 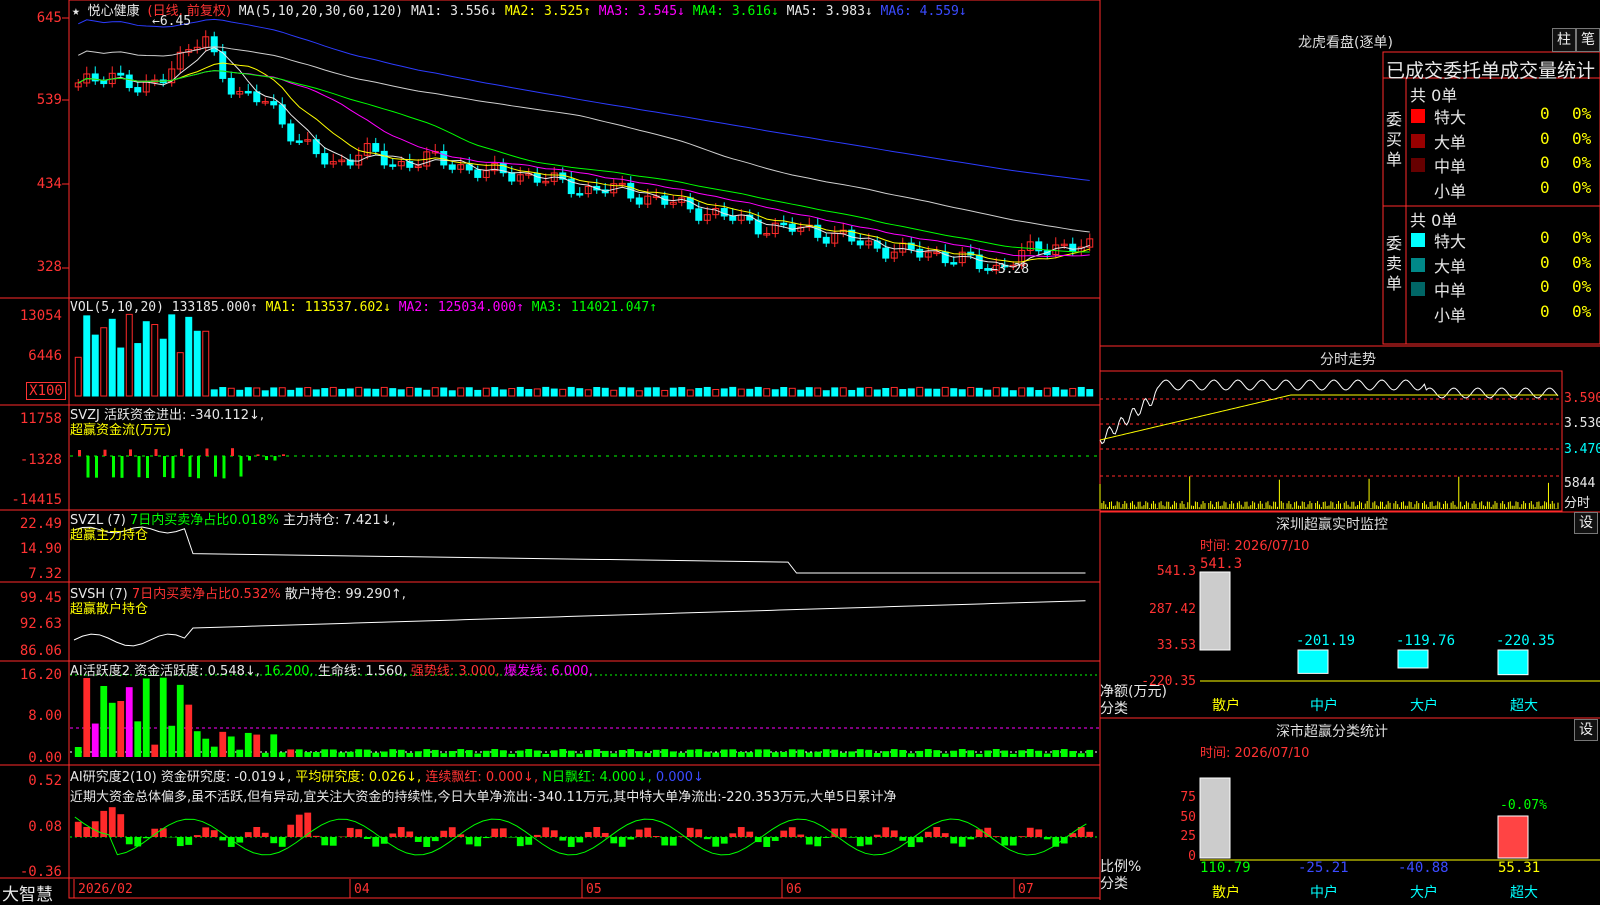 What do you see at coordinates (1564, 40) in the screenshot?
I see `bar-mode-button: 柱` at bounding box center [1564, 40].